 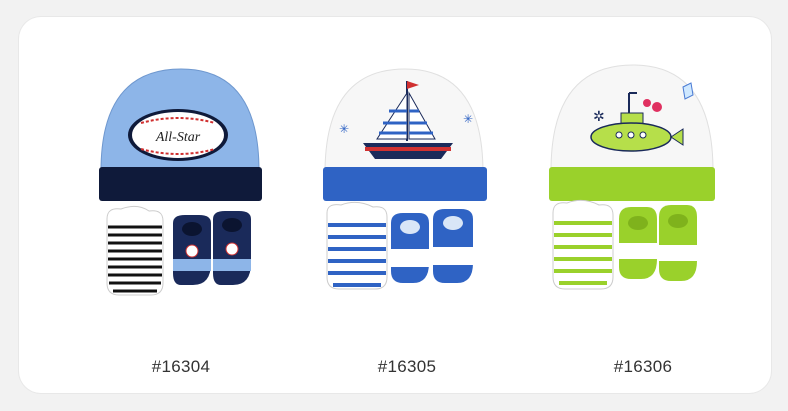 What do you see at coordinates (632, 177) in the screenshot?
I see `submarine-hat-set-image: ✲` at bounding box center [632, 177].